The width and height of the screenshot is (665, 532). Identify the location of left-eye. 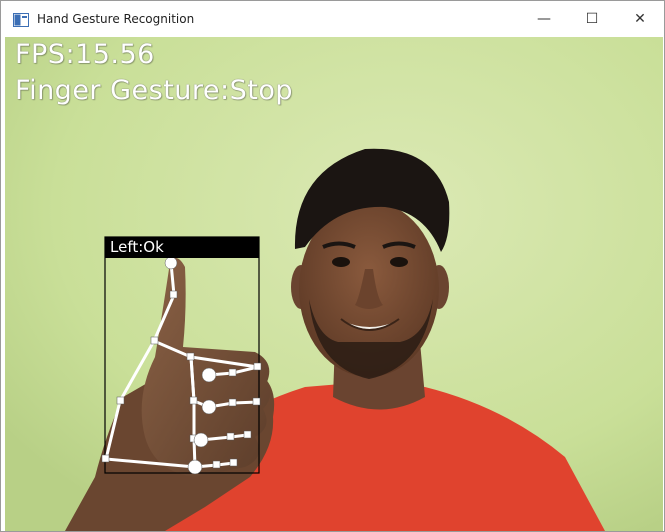
(341, 262).